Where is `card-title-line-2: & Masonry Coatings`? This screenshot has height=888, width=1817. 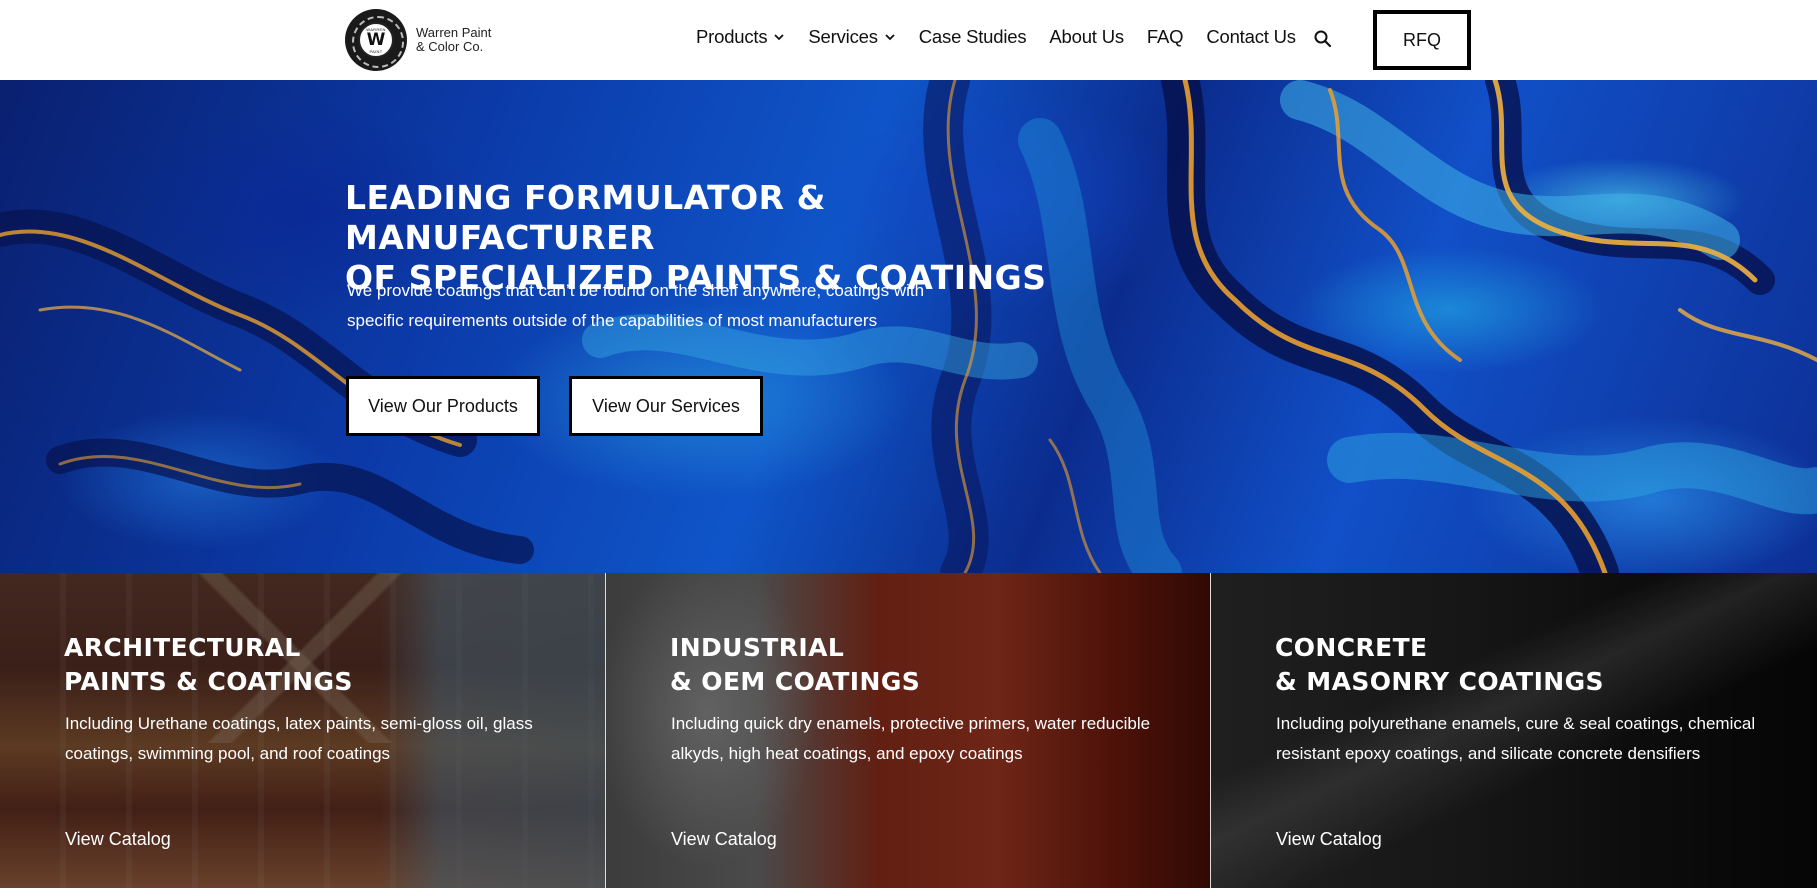
card-title-line-2: & Masonry Coatings is located at coordinates (1439, 681).